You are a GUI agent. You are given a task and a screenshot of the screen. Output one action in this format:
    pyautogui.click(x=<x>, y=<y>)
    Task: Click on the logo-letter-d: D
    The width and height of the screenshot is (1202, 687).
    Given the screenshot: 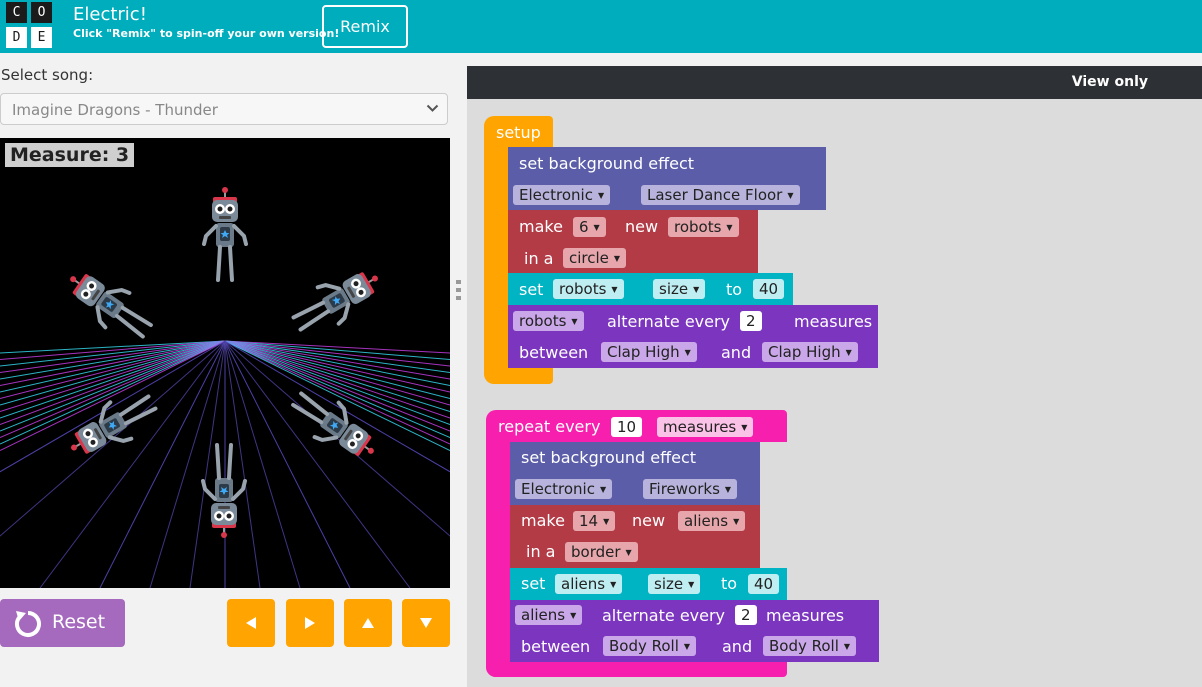 What is the action you would take?
    pyautogui.click(x=16, y=37)
    